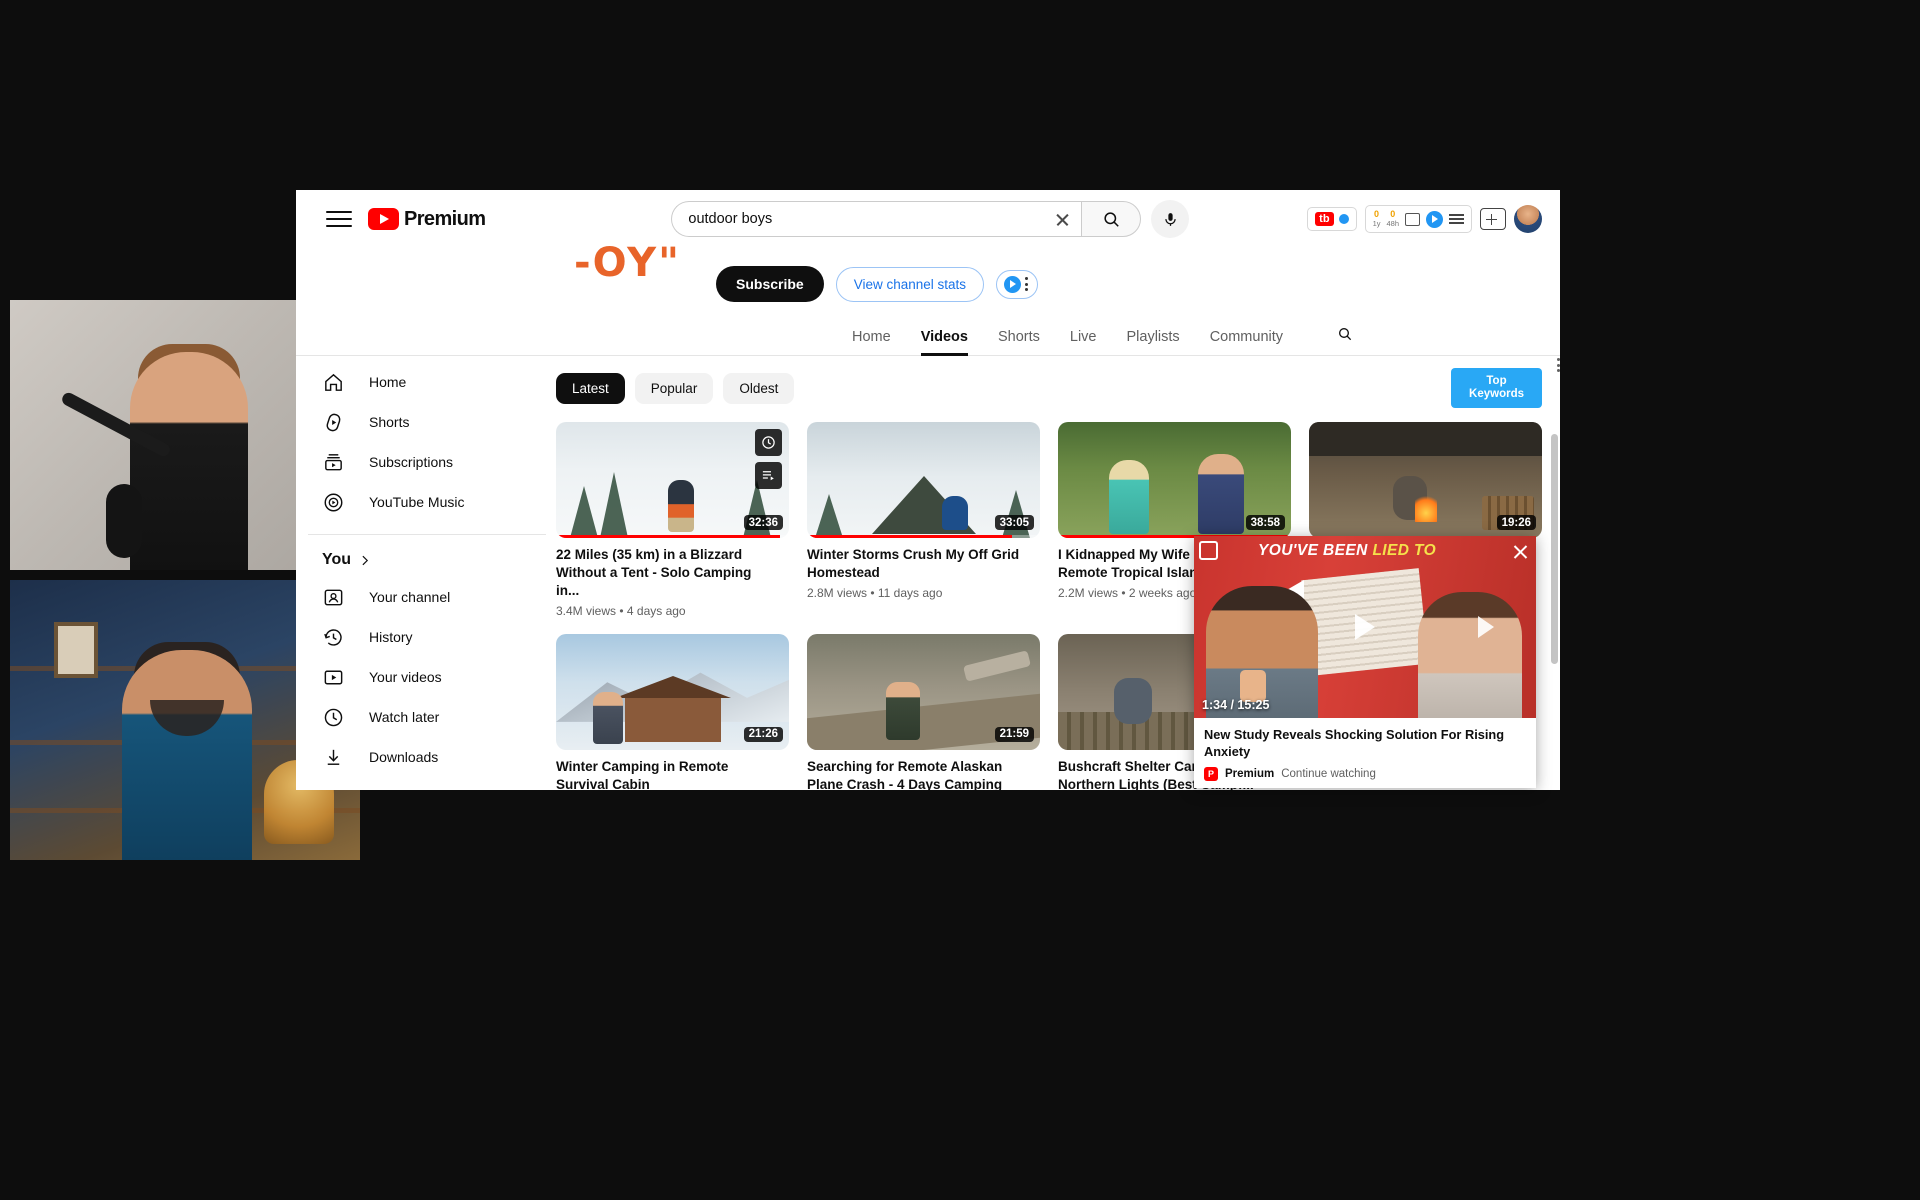 This screenshot has width=1920, height=1200. I want to click on chart-icon, so click(1412, 219).